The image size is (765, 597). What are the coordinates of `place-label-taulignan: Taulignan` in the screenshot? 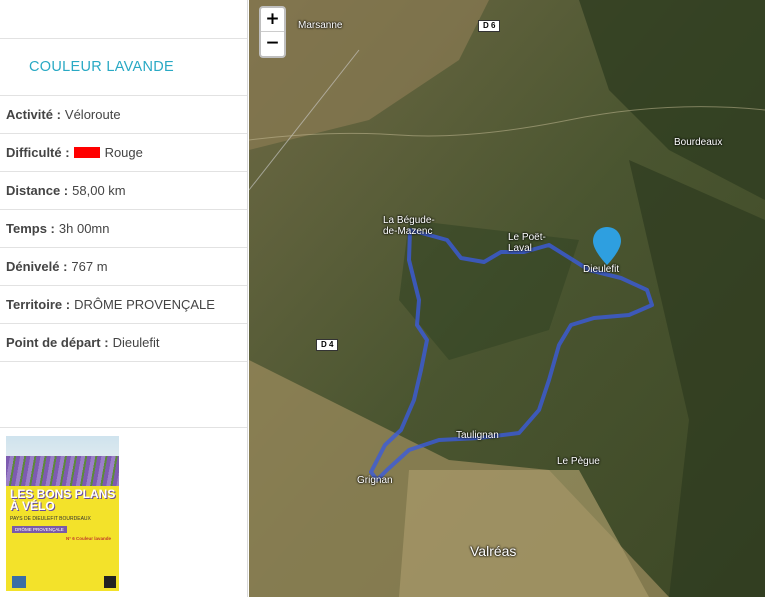 It's located at (477, 435).